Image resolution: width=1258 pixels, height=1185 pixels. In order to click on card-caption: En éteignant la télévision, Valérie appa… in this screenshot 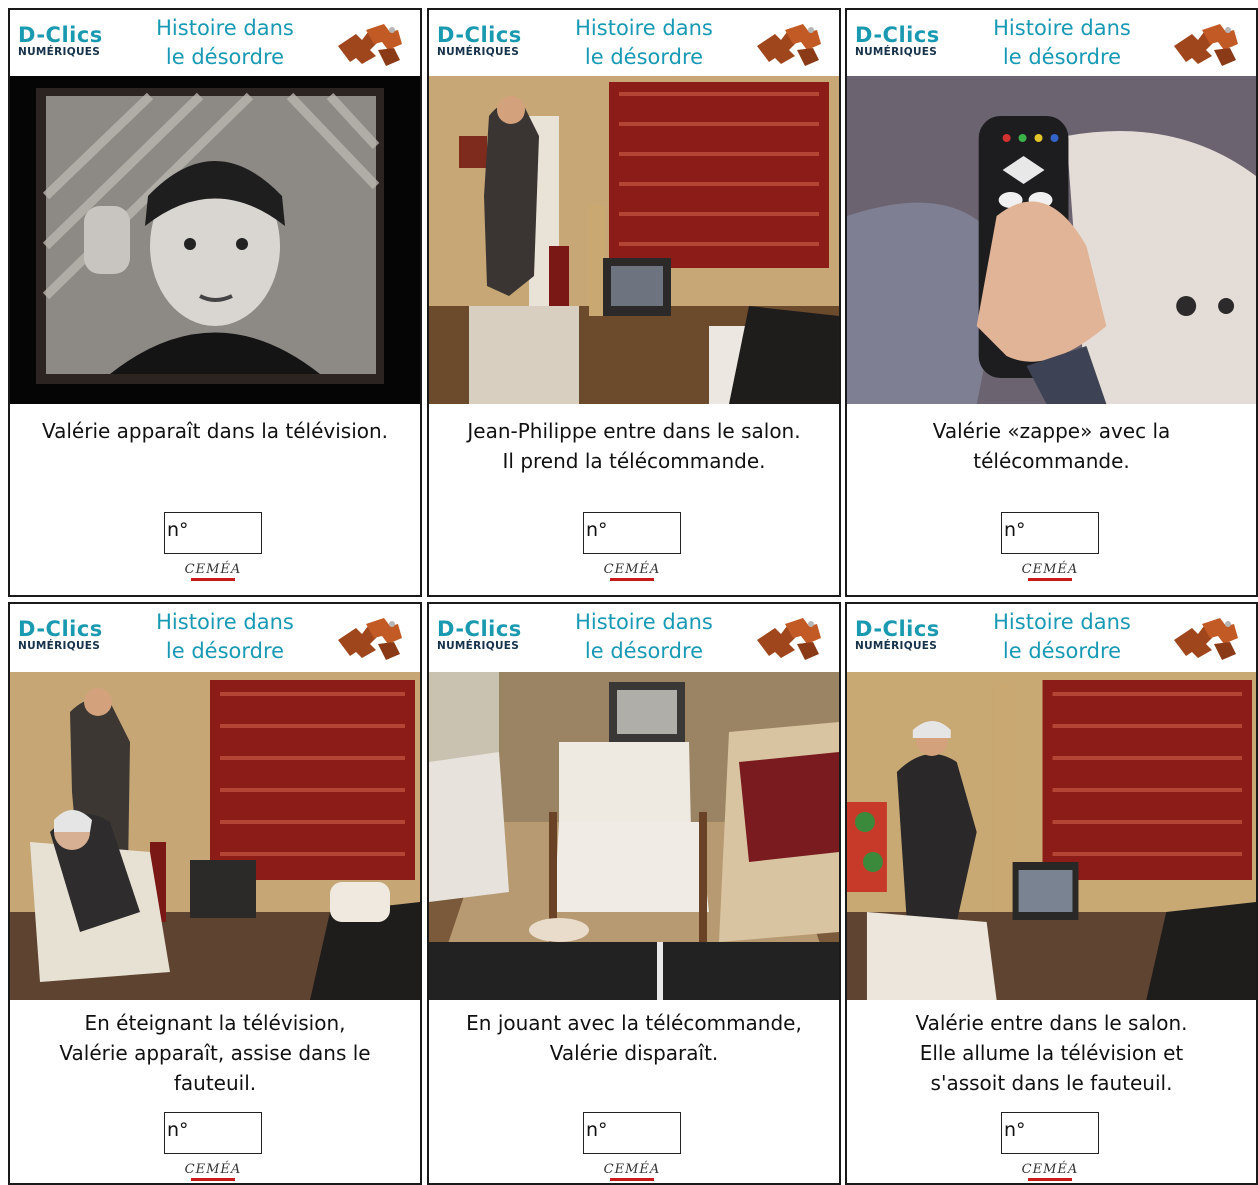, I will do `click(215, 1053)`.